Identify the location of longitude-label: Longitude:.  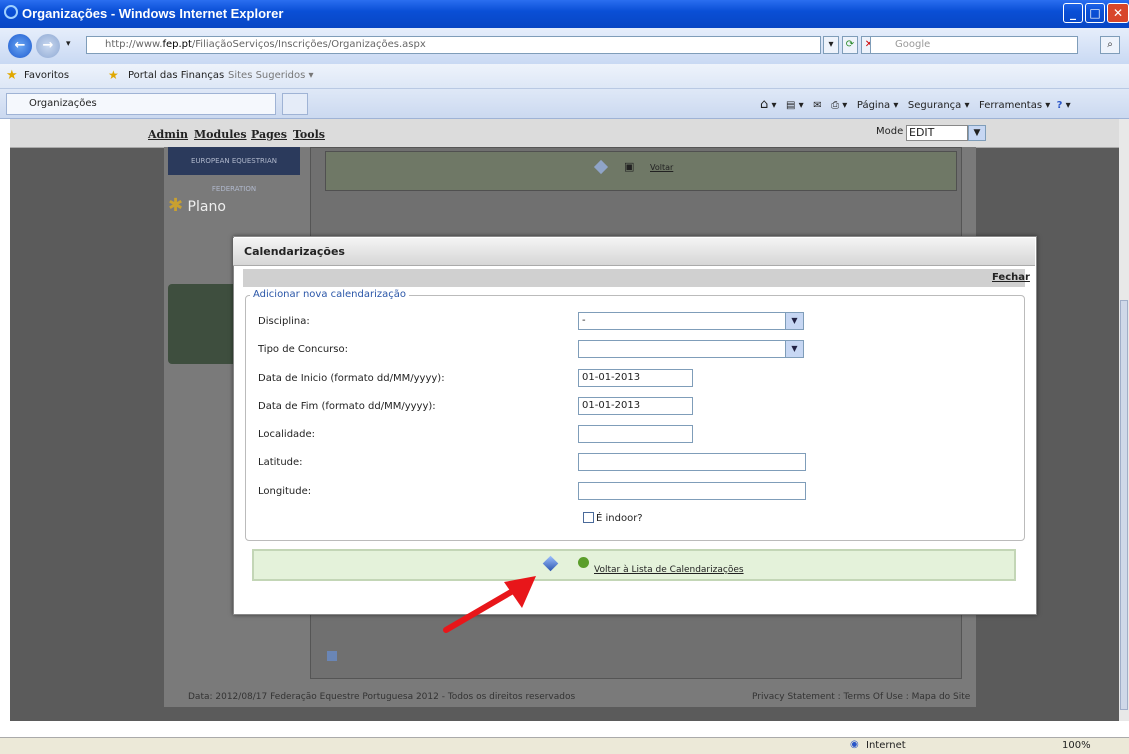
(285, 491).